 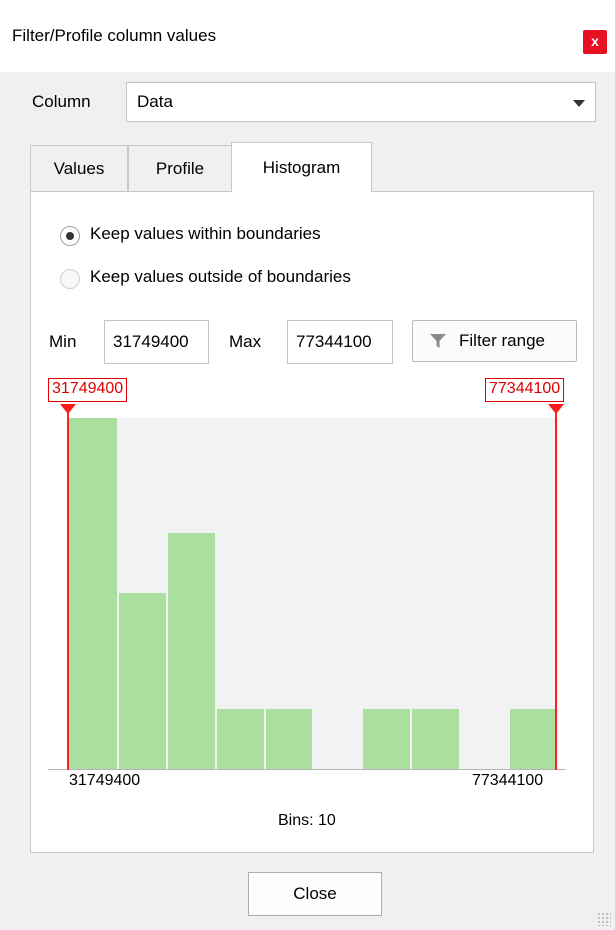 I want to click on tab-histogram-label: Histogram, so click(x=301, y=167).